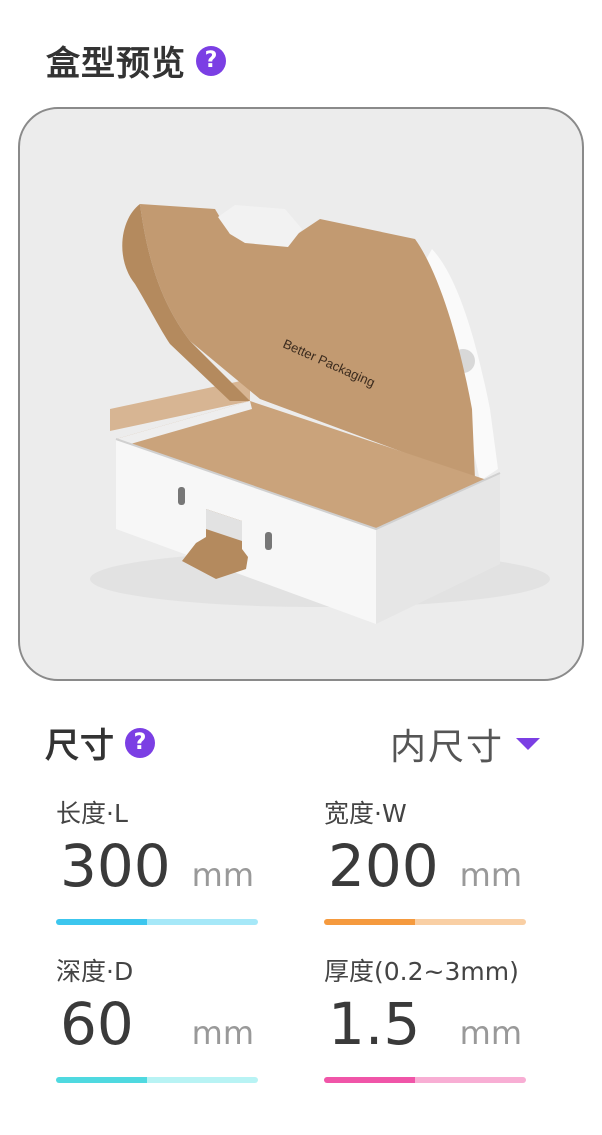 This screenshot has width=602, height=1135. What do you see at coordinates (490, 1033) in the screenshot?
I see `thickness-unit: mm` at bounding box center [490, 1033].